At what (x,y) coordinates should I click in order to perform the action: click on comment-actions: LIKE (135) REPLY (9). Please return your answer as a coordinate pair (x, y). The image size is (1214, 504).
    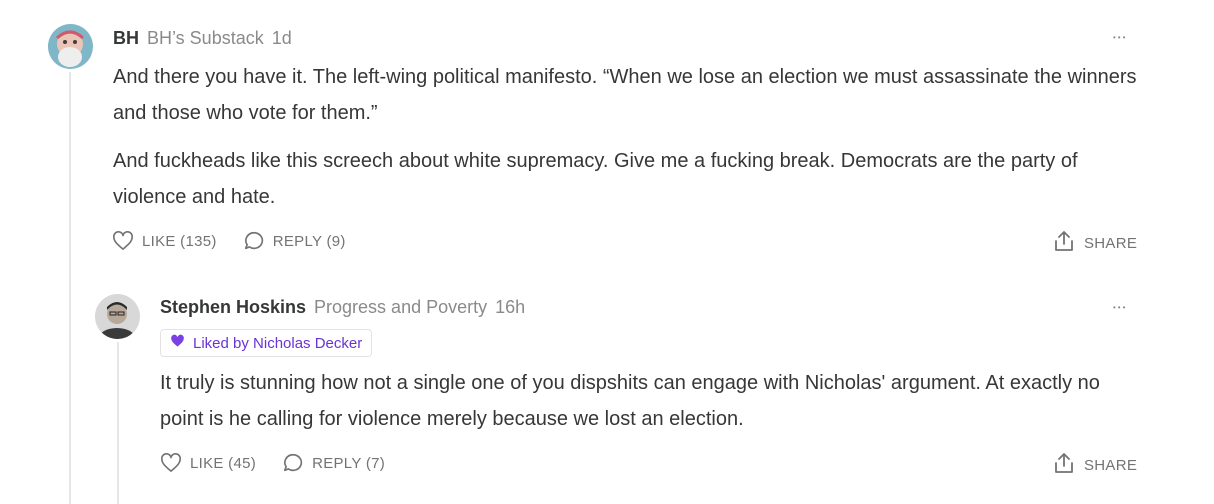
    Looking at the image, I should click on (242, 241).